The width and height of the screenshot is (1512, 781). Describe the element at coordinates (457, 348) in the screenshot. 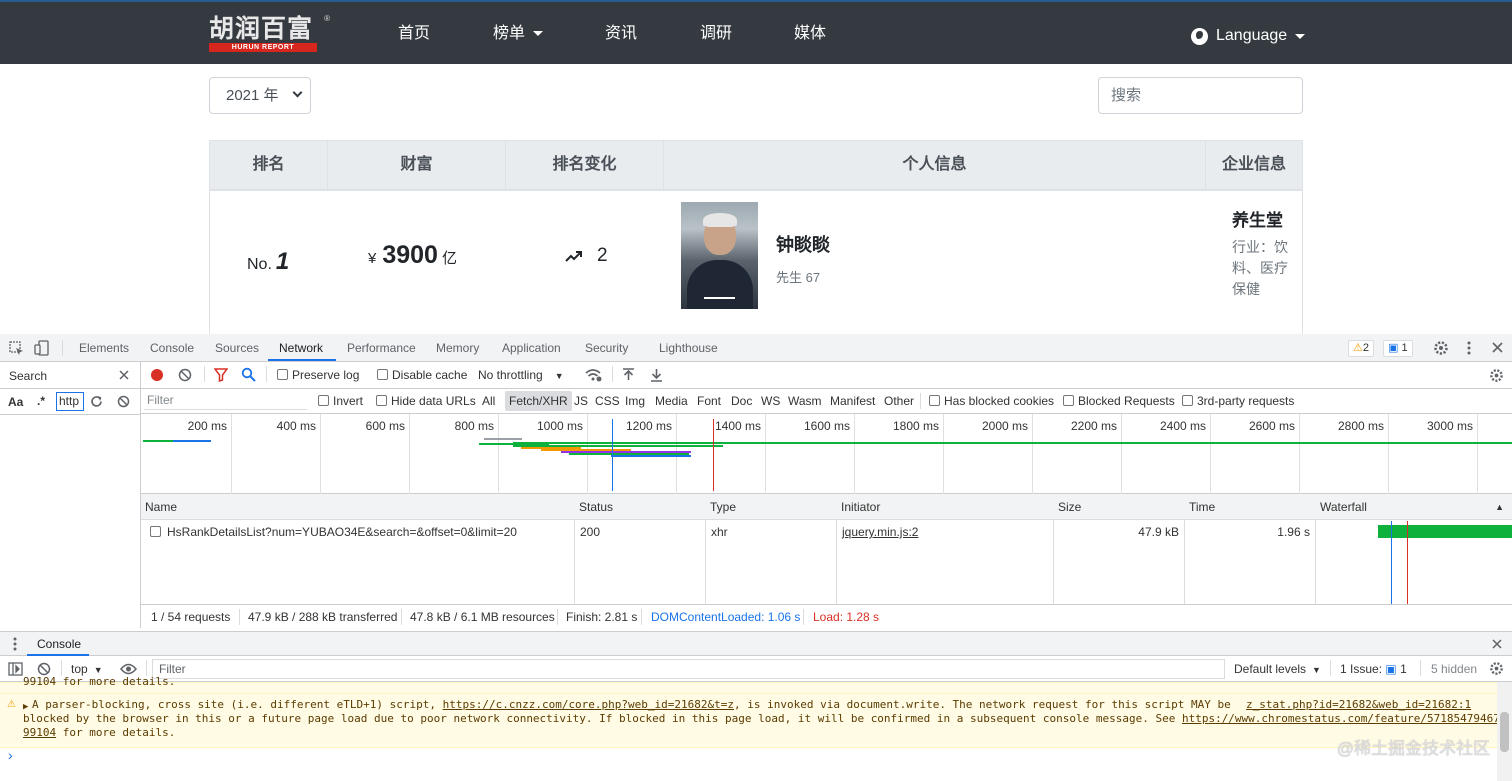

I see `tab-memory: Memory` at that location.